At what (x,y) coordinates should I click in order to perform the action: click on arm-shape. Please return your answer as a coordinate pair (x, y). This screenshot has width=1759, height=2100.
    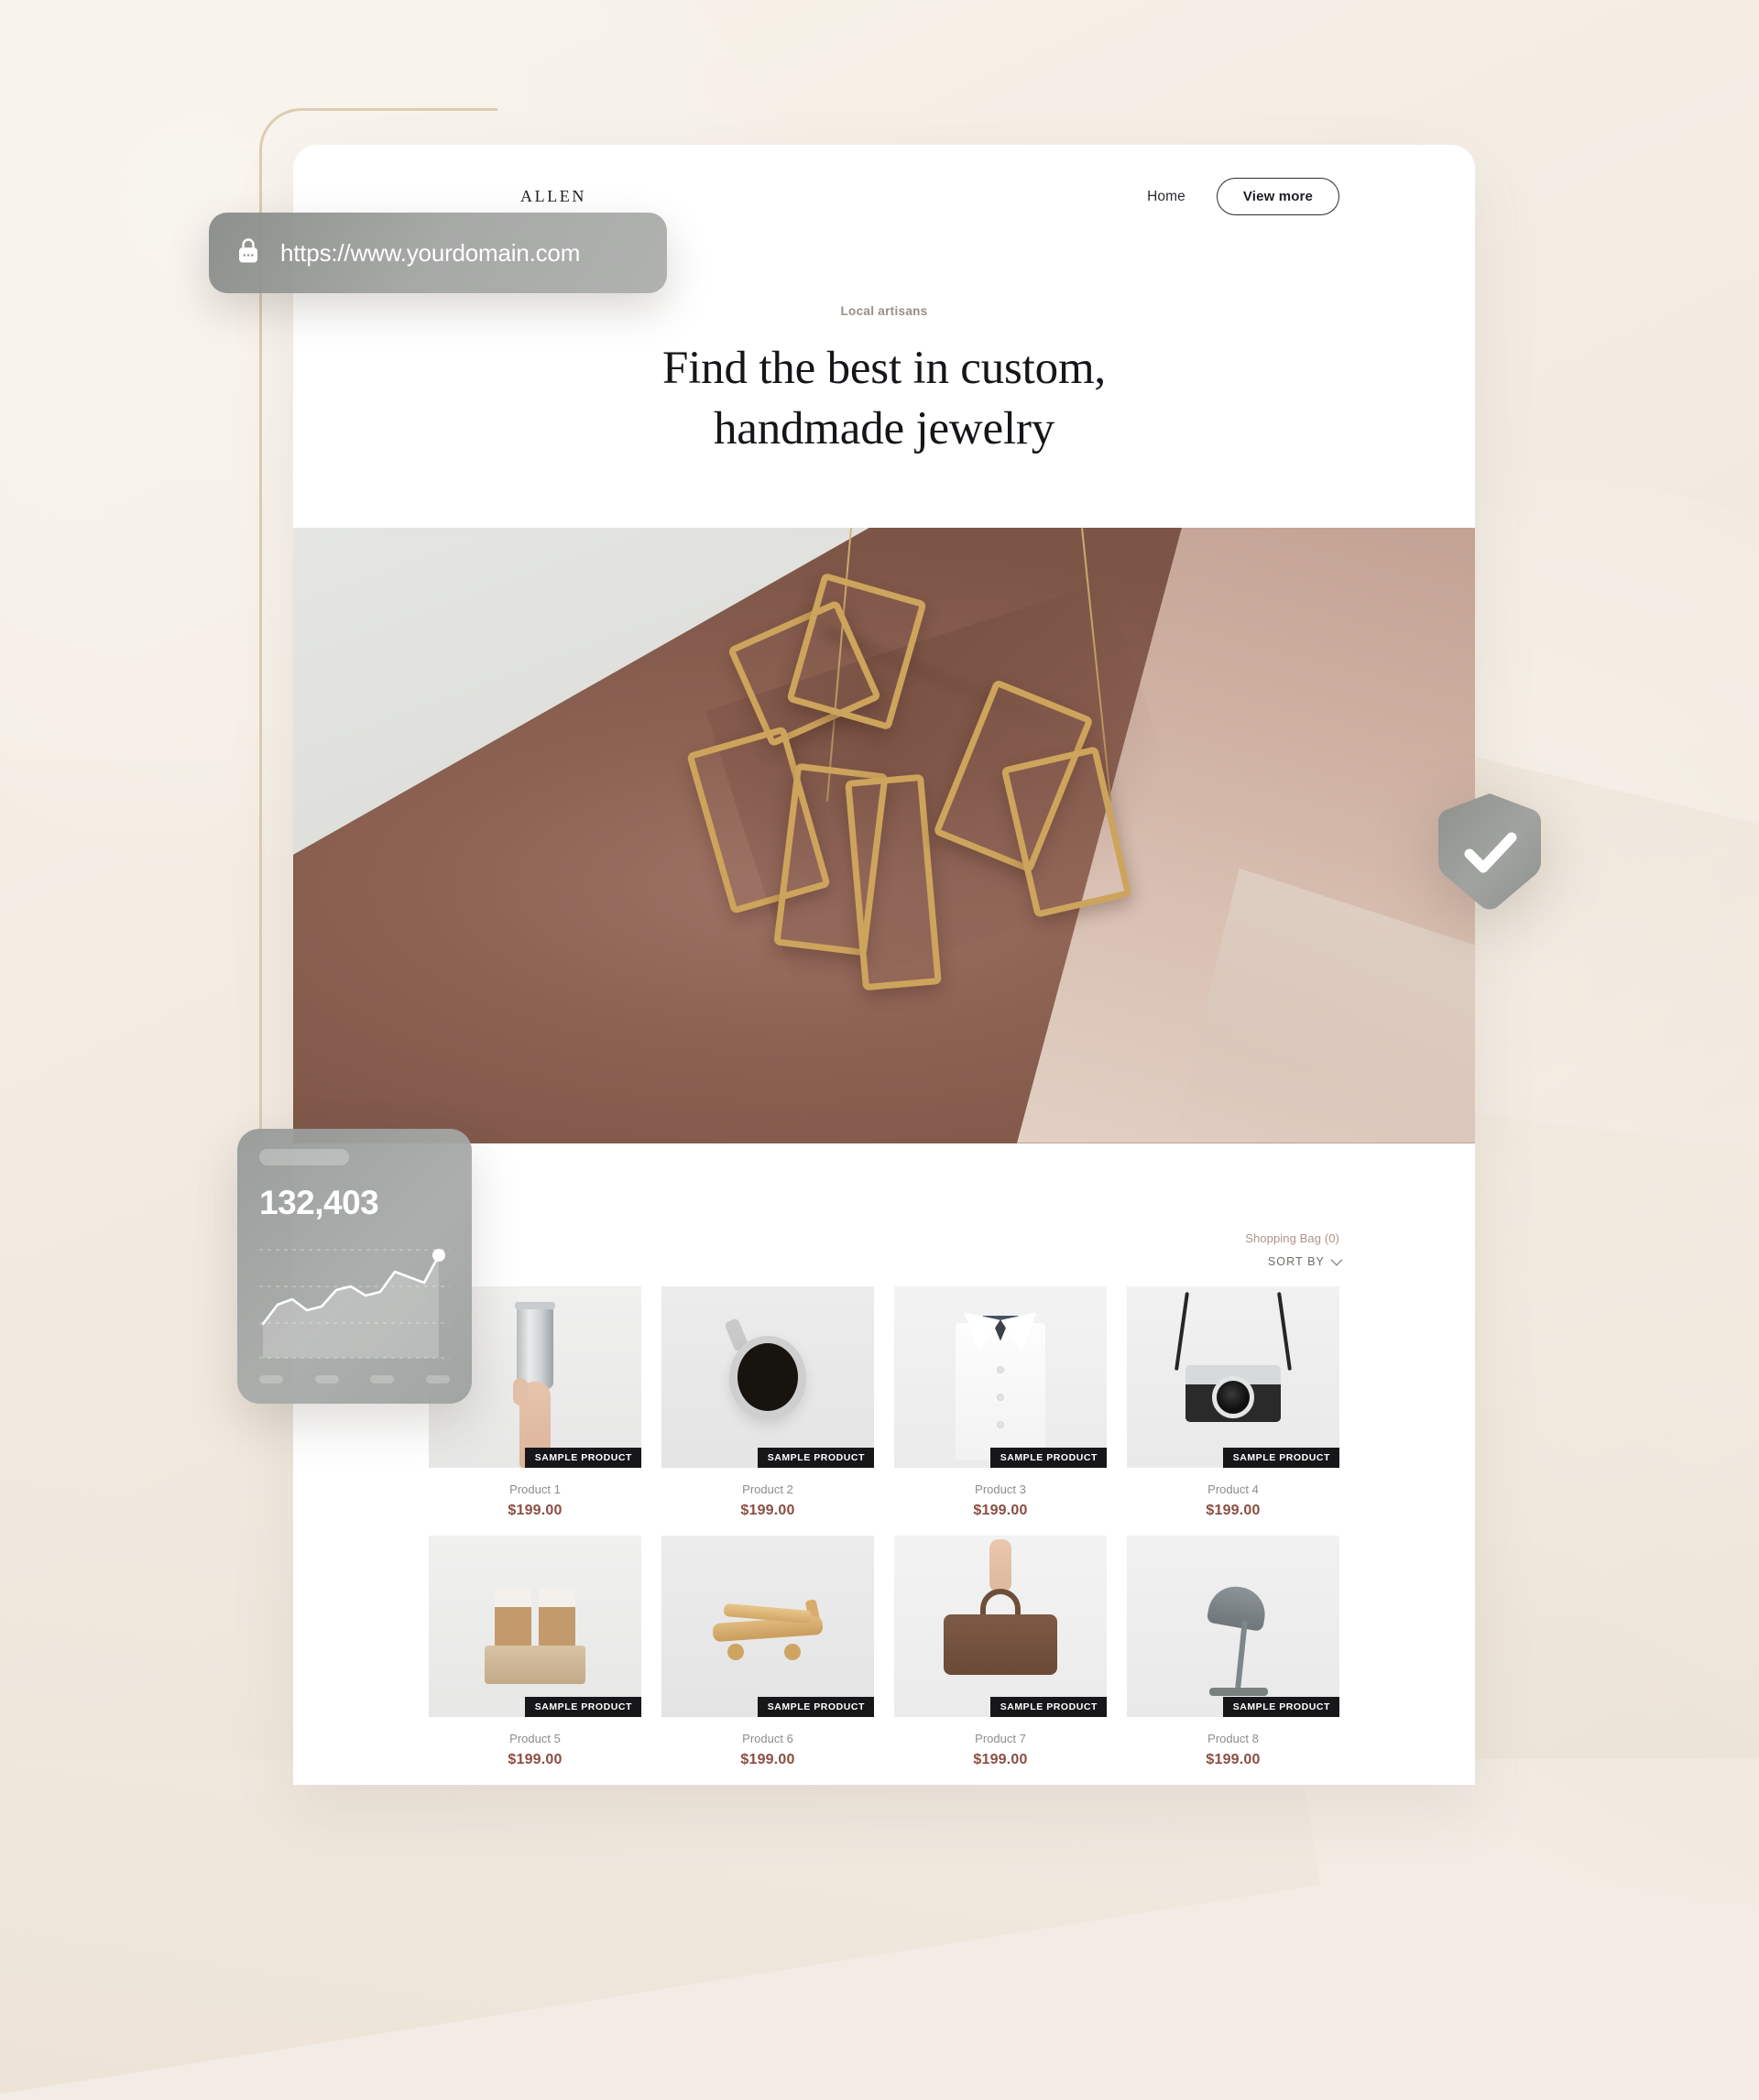
    Looking at the image, I should click on (1000, 1565).